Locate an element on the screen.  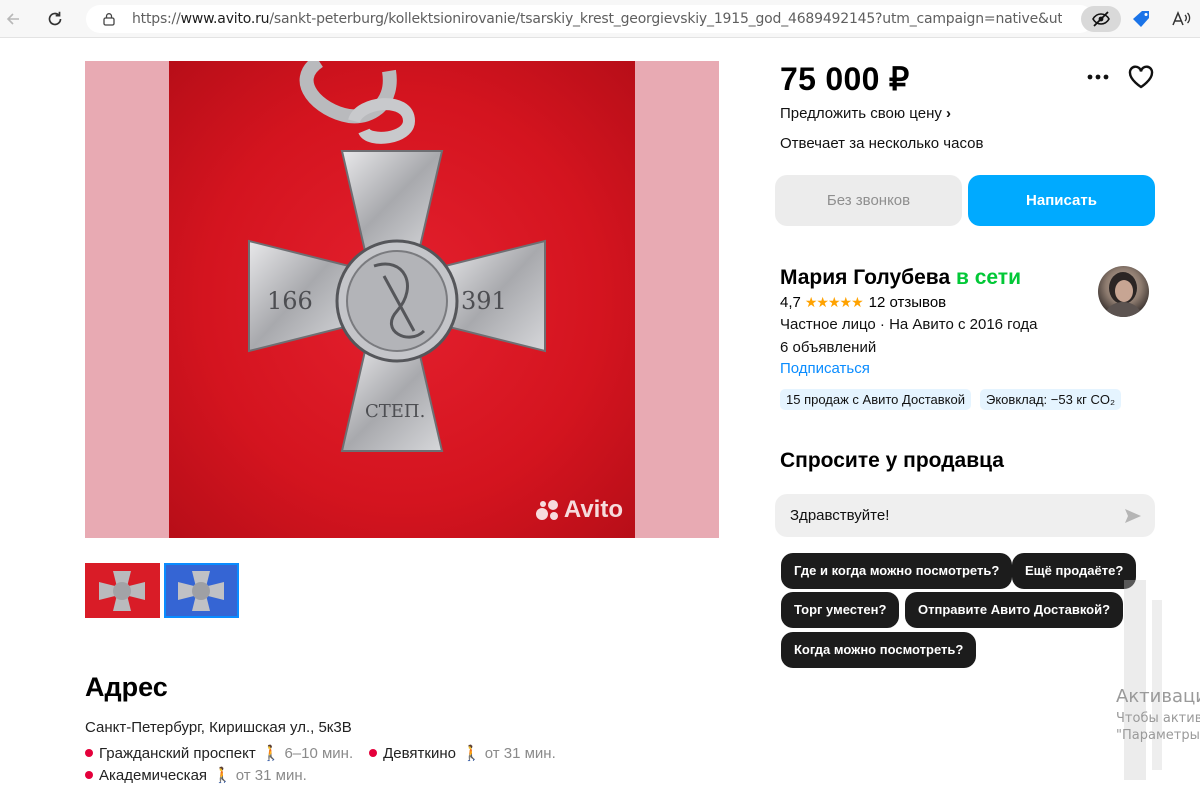
online-status: в сети is located at coordinates (988, 277).